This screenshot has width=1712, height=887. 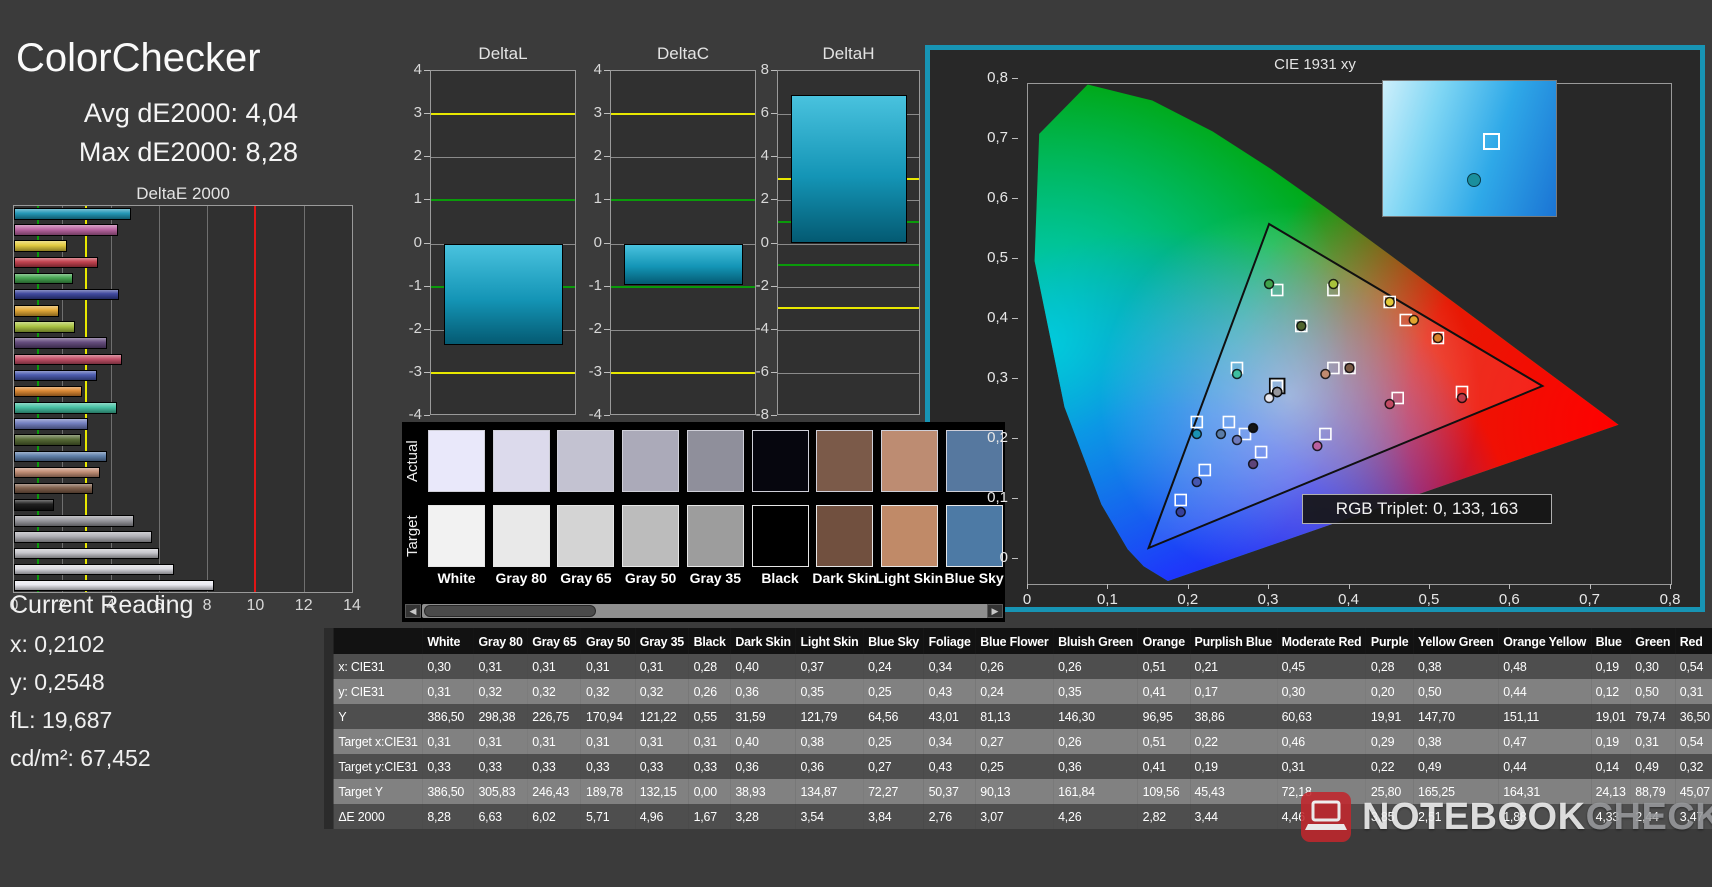 What do you see at coordinates (715, 578) in the screenshot?
I see `swatch-label: Gray 35` at bounding box center [715, 578].